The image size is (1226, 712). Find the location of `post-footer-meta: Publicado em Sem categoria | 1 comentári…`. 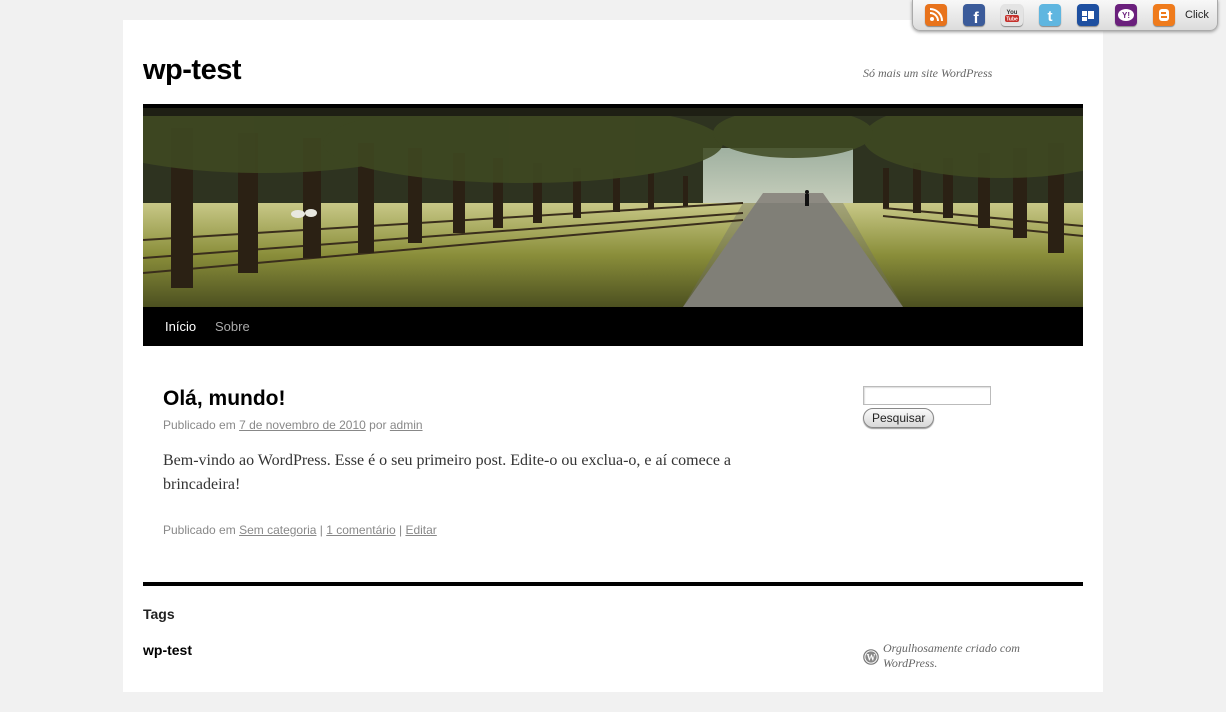

post-footer-meta: Publicado em Sem categoria | 1 comentári… is located at coordinates (300, 530).